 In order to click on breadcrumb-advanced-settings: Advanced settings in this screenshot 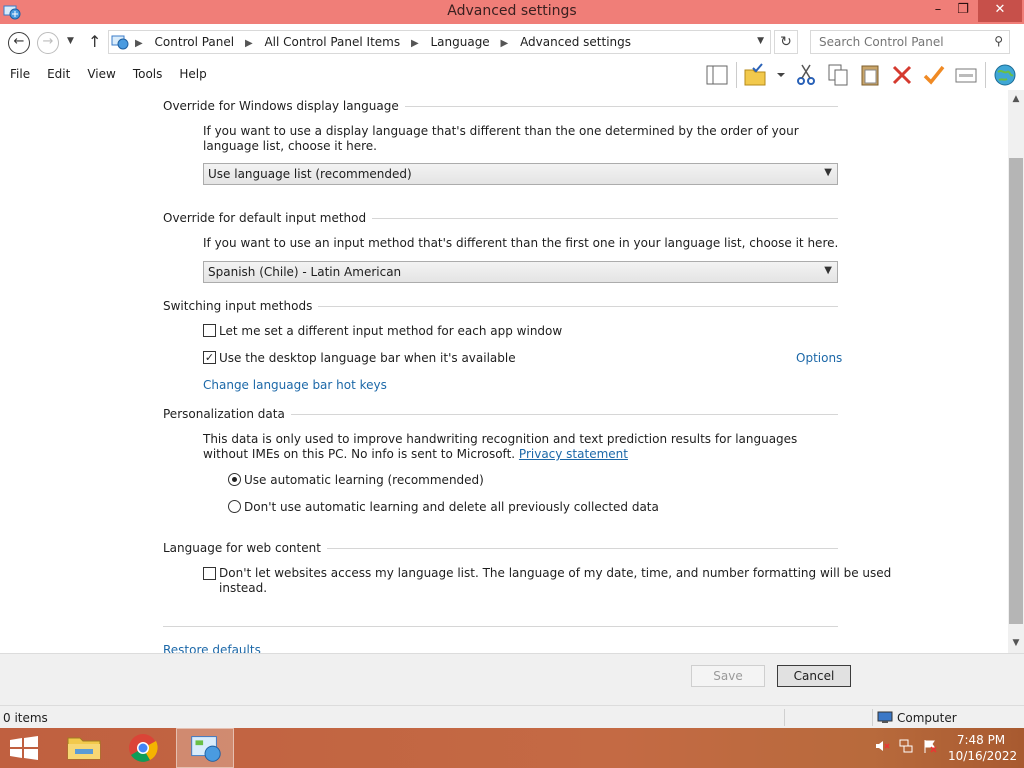, I will do `click(575, 42)`.